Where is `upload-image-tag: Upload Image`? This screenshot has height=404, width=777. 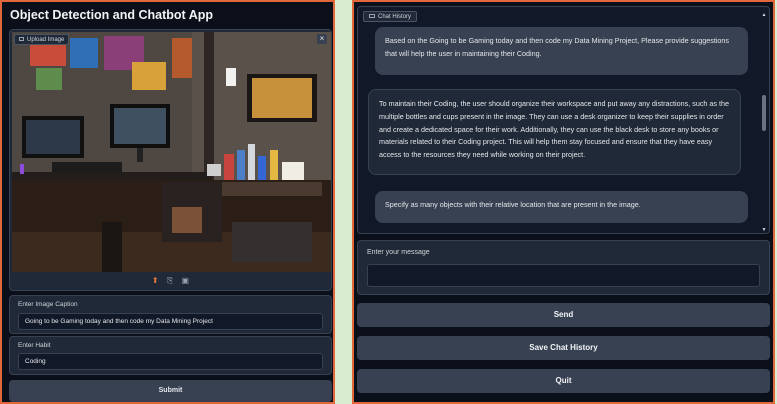 upload-image-tag: Upload Image is located at coordinates (42, 39).